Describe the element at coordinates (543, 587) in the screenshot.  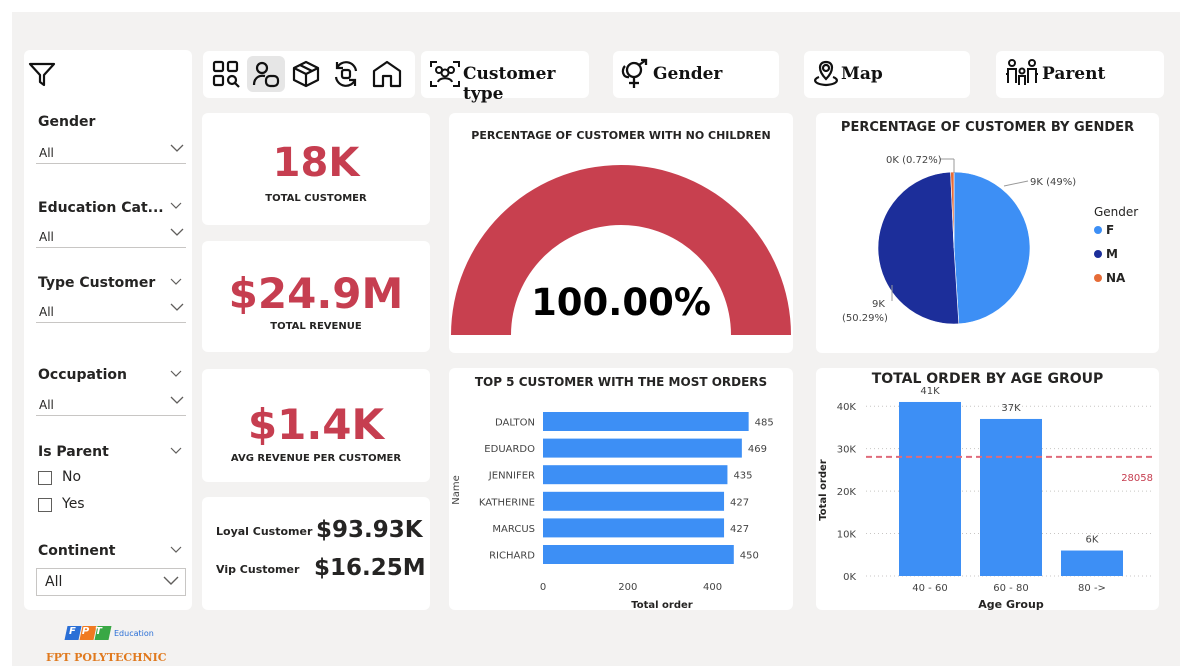
I see `x-tick-label: 0` at that location.